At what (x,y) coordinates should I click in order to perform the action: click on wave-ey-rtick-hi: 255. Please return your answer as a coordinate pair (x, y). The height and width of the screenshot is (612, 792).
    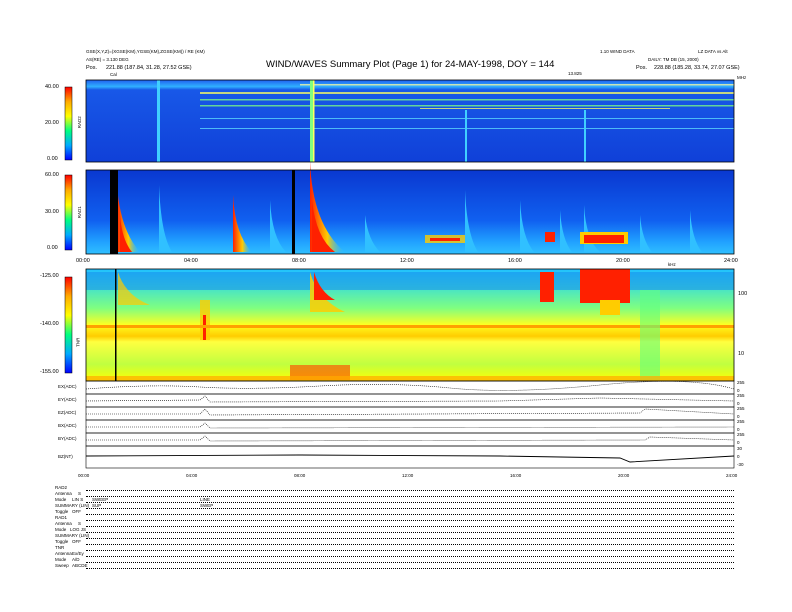
    Looking at the image, I should click on (741, 395).